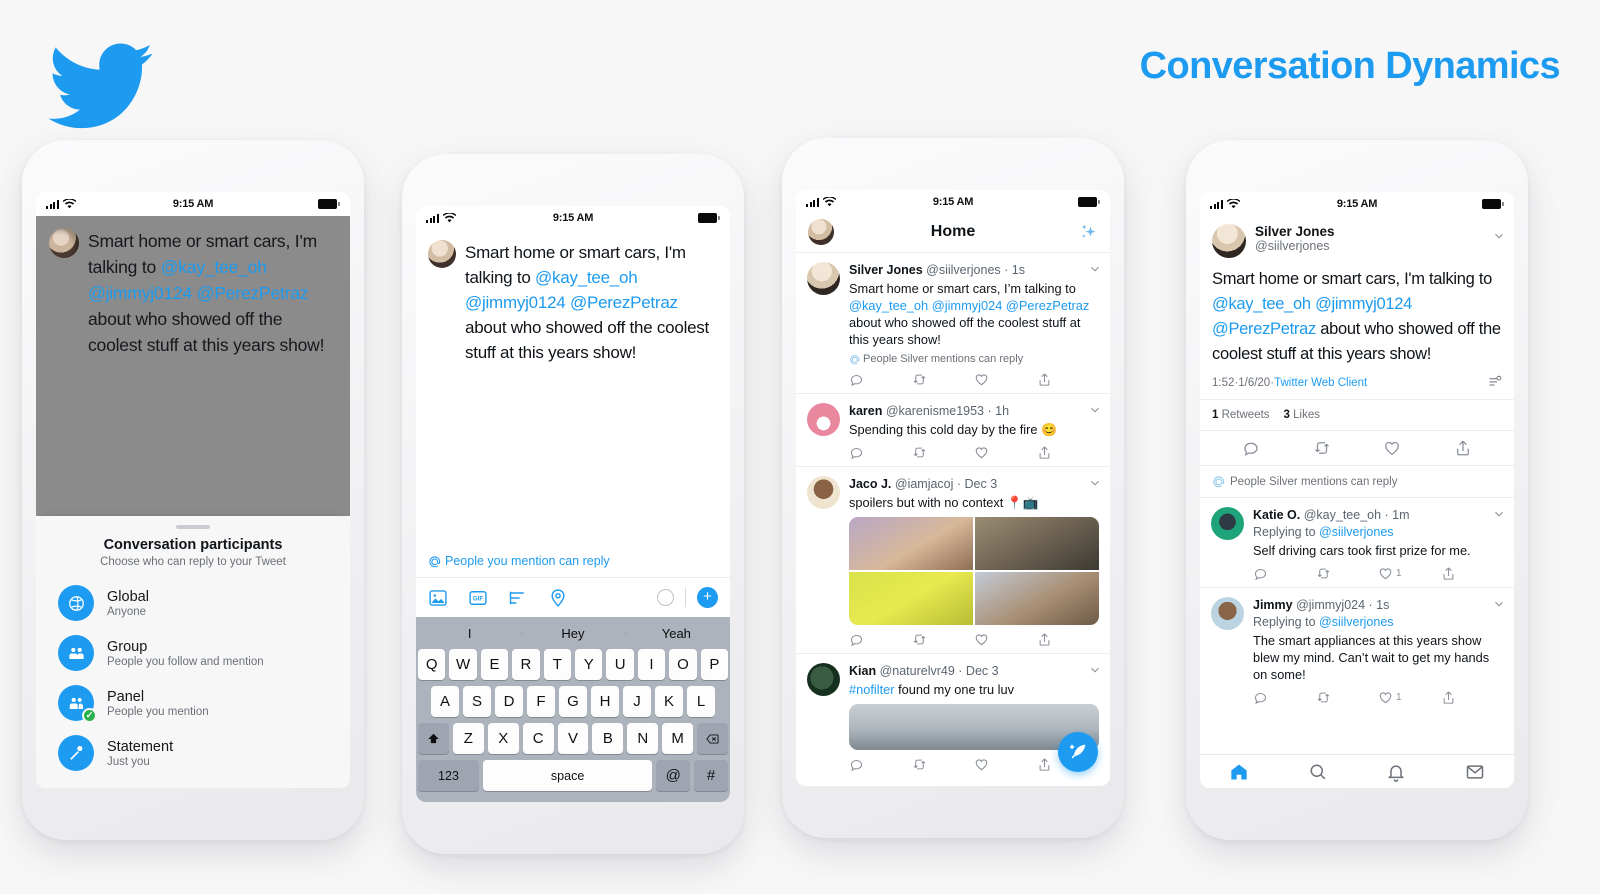 This screenshot has width=1600, height=894. What do you see at coordinates (567, 775) in the screenshot?
I see `space-key: space` at bounding box center [567, 775].